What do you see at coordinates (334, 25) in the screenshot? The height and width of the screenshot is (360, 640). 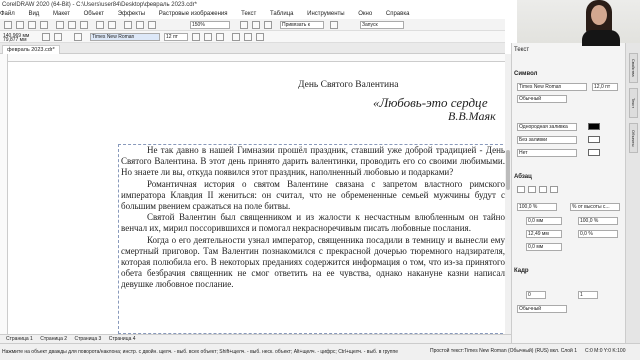 I see `settings-icon` at bounding box center [334, 25].